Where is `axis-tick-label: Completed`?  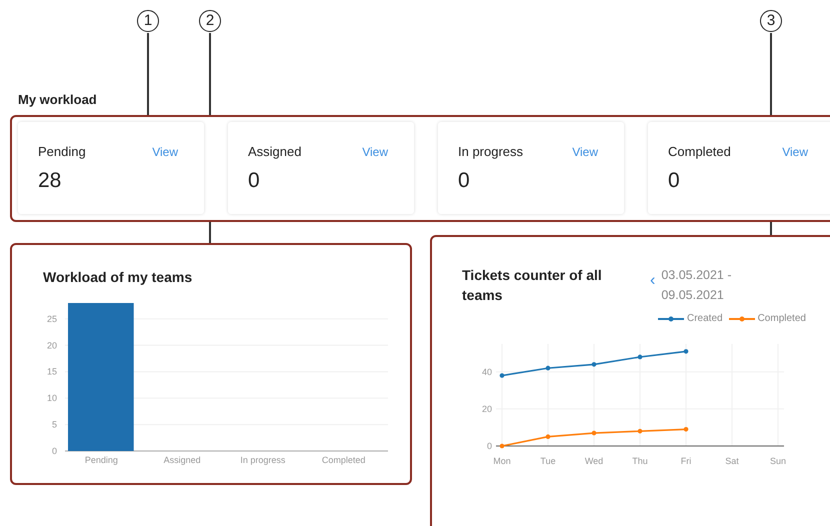
axis-tick-label: Completed is located at coordinates (344, 460).